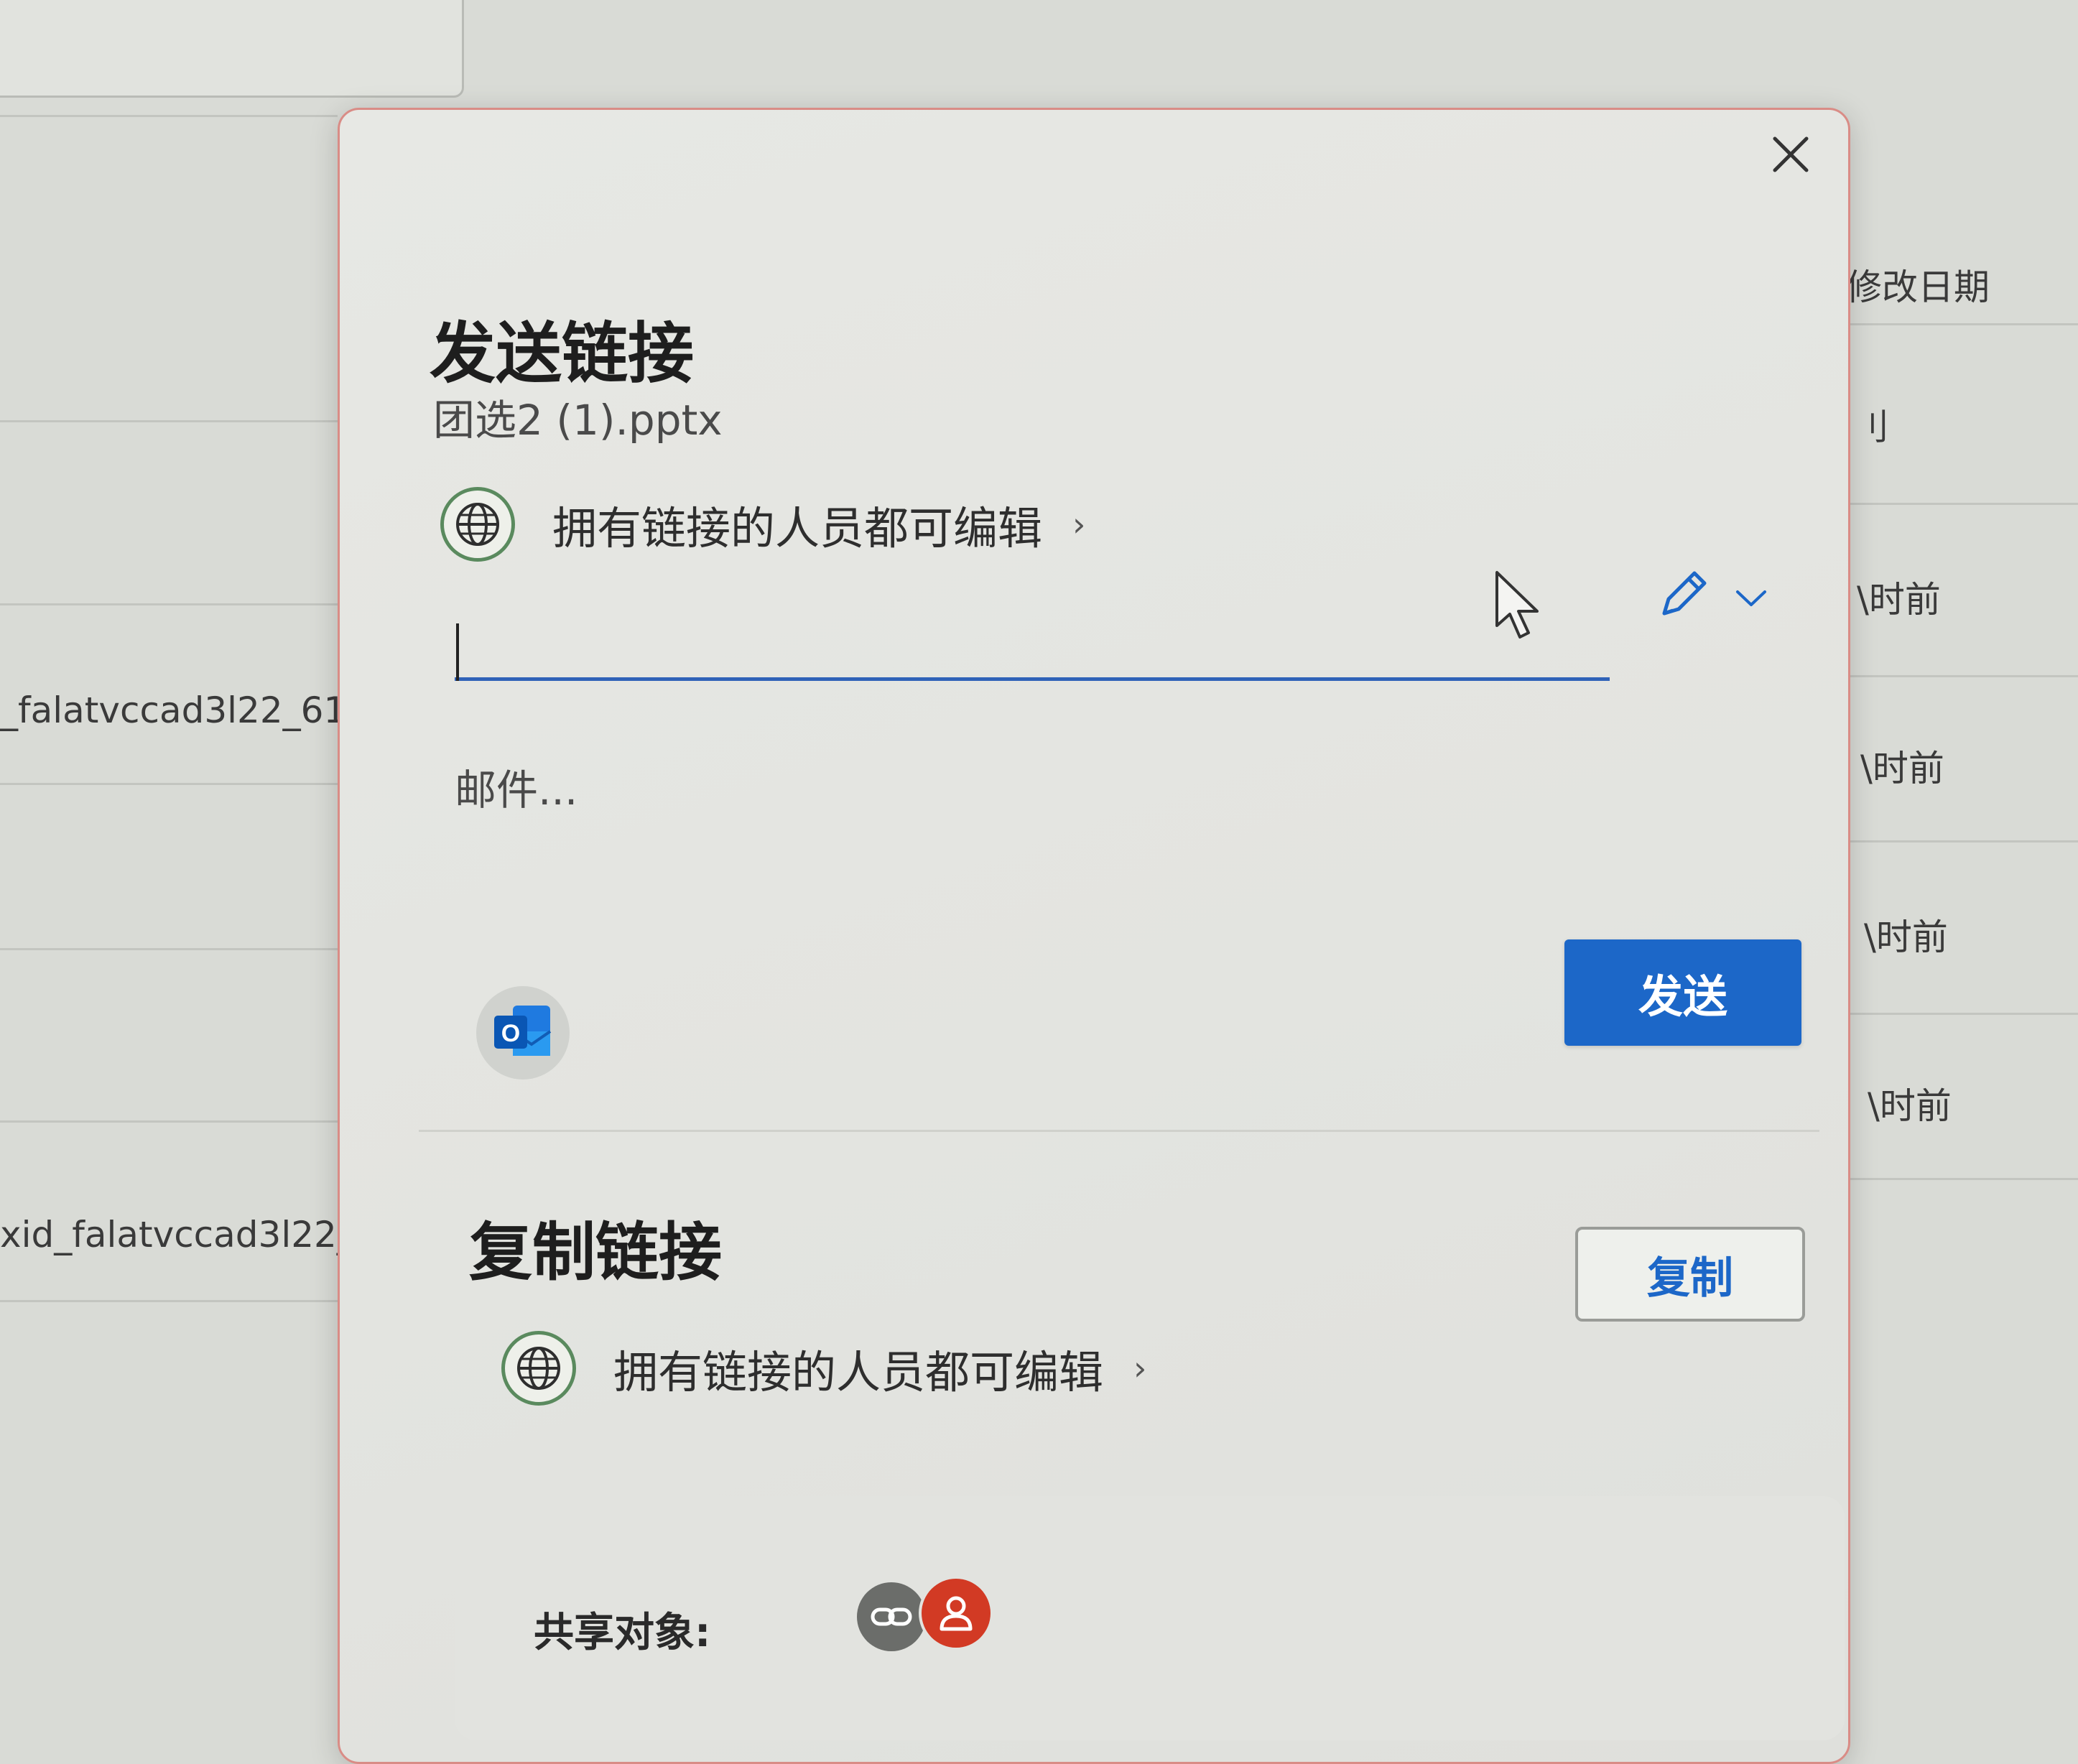  I want to click on text-caret, so click(457, 652).